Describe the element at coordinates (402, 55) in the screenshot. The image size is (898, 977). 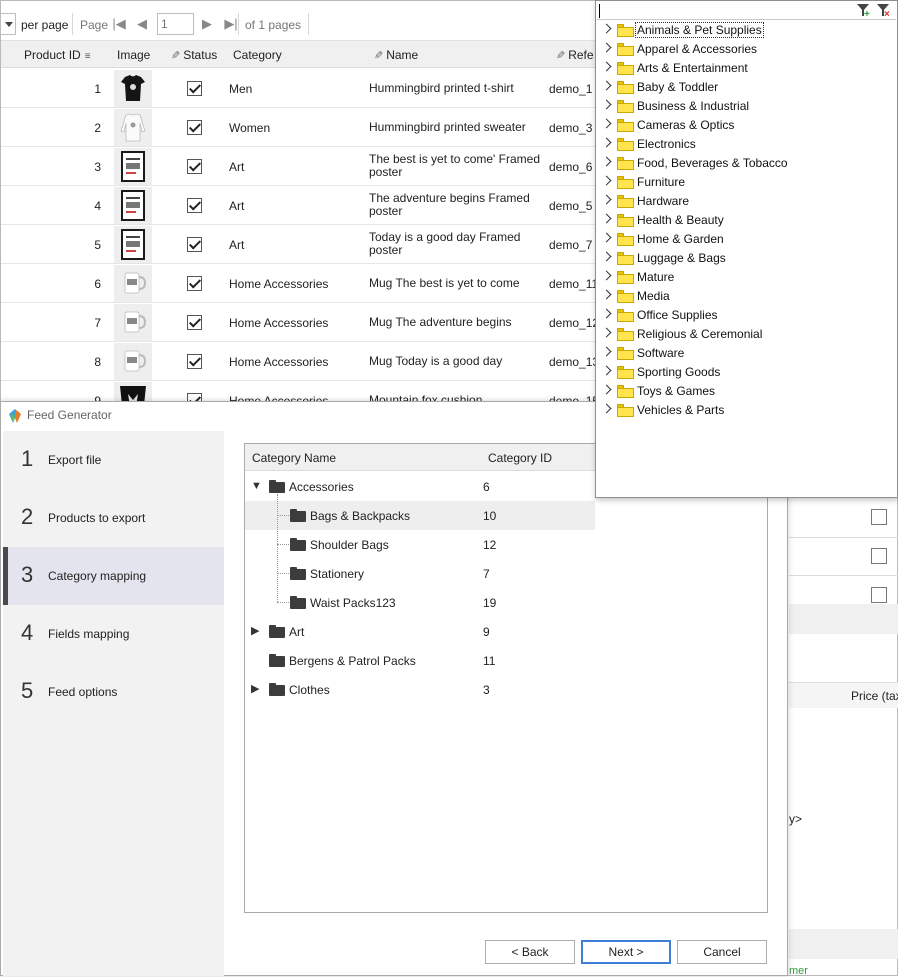
I see `column-header-label: Name` at that location.